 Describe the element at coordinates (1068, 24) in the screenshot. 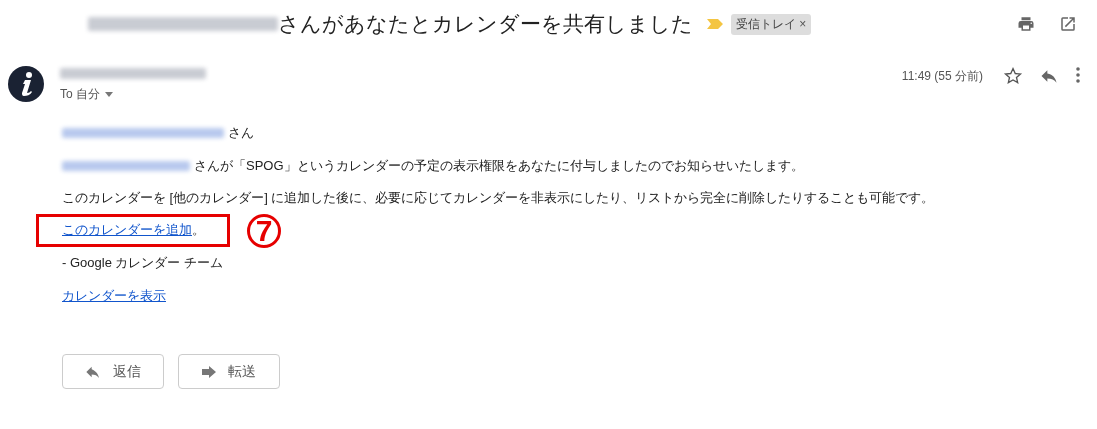

I see `open-in-new-window-icon` at that location.